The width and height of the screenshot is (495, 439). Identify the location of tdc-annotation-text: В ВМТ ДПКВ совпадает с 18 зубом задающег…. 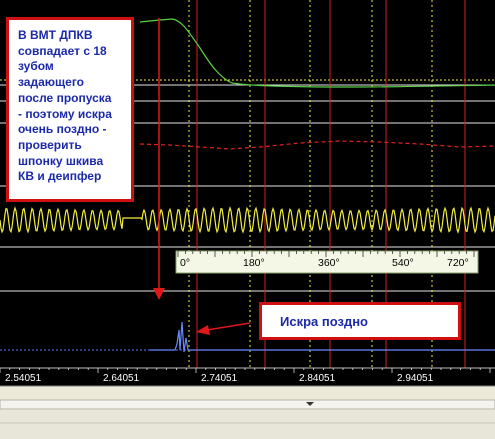
(65, 106).